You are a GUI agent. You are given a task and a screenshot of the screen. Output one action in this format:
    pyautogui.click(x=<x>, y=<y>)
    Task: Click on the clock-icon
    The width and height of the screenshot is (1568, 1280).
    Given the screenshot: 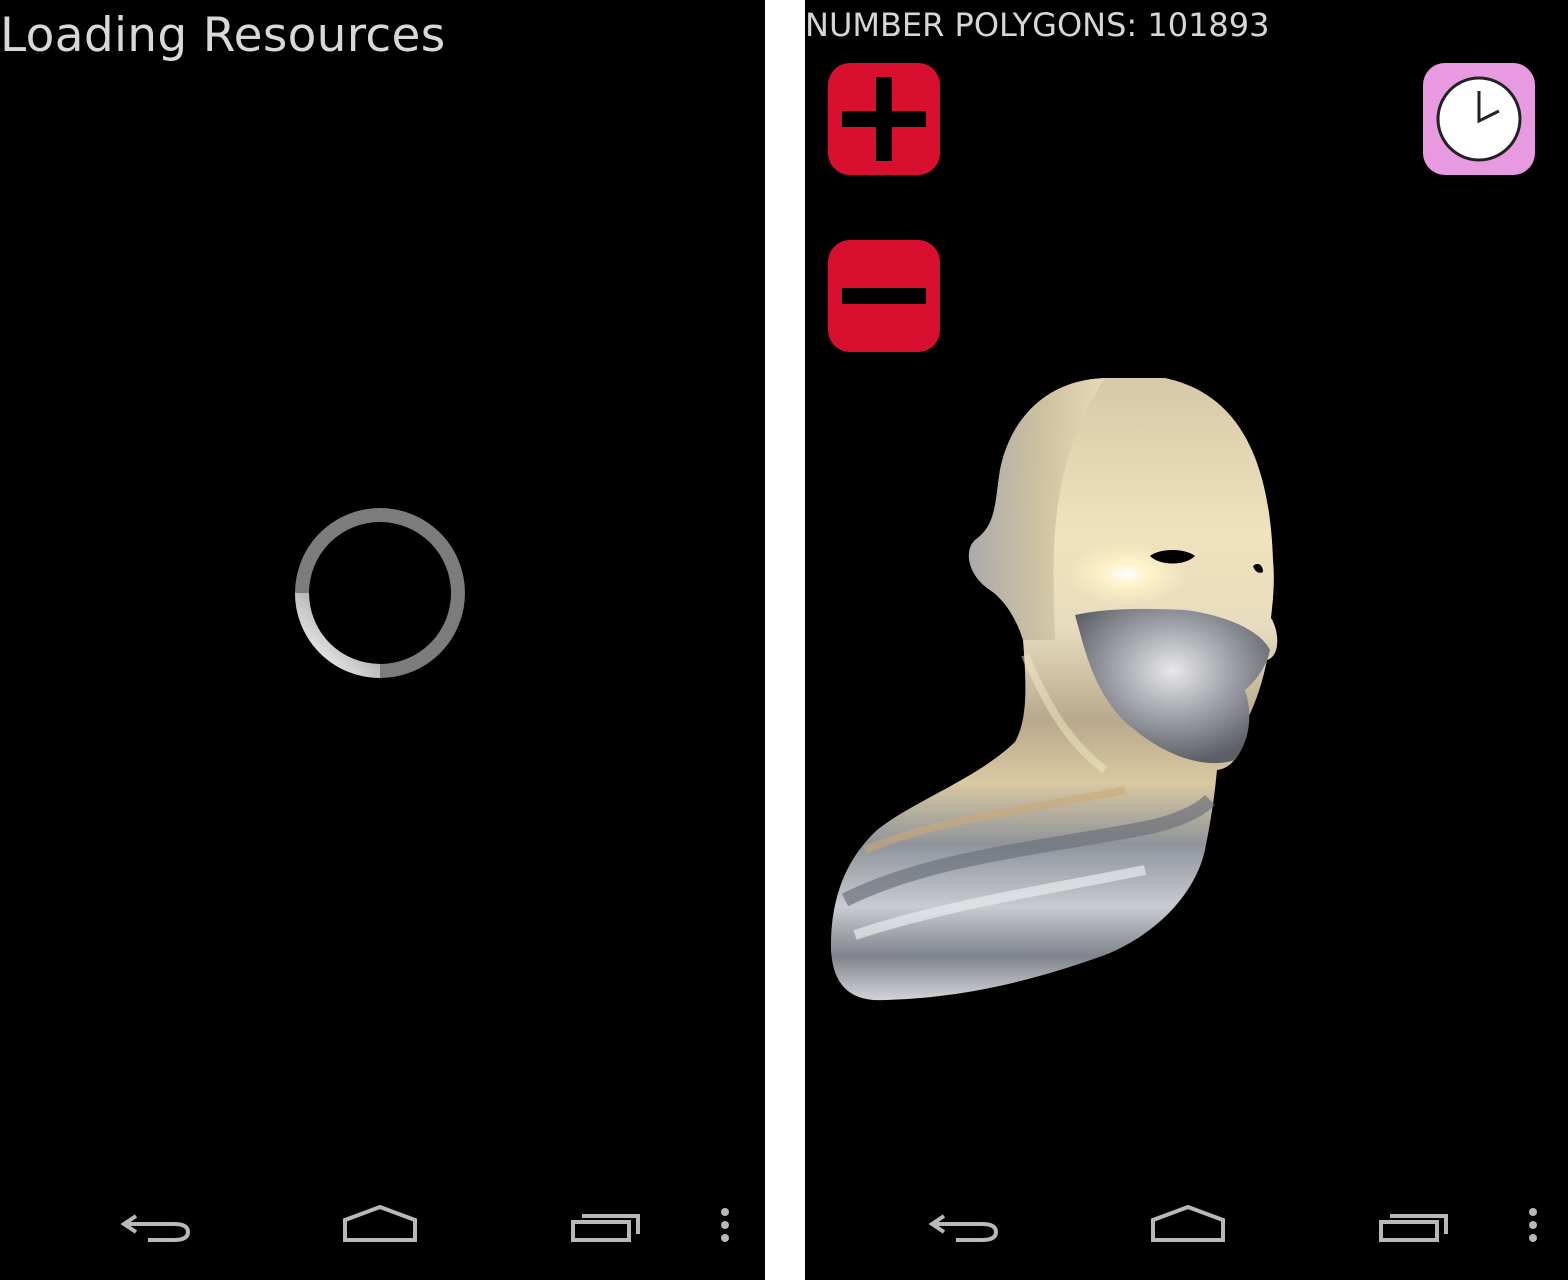 What is the action you would take?
    pyautogui.click(x=1479, y=119)
    